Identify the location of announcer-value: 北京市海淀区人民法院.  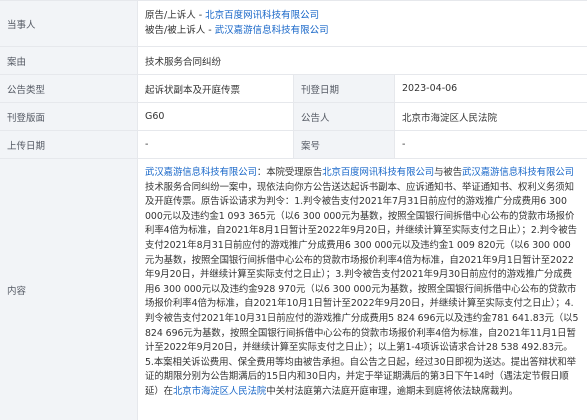
(491, 116).